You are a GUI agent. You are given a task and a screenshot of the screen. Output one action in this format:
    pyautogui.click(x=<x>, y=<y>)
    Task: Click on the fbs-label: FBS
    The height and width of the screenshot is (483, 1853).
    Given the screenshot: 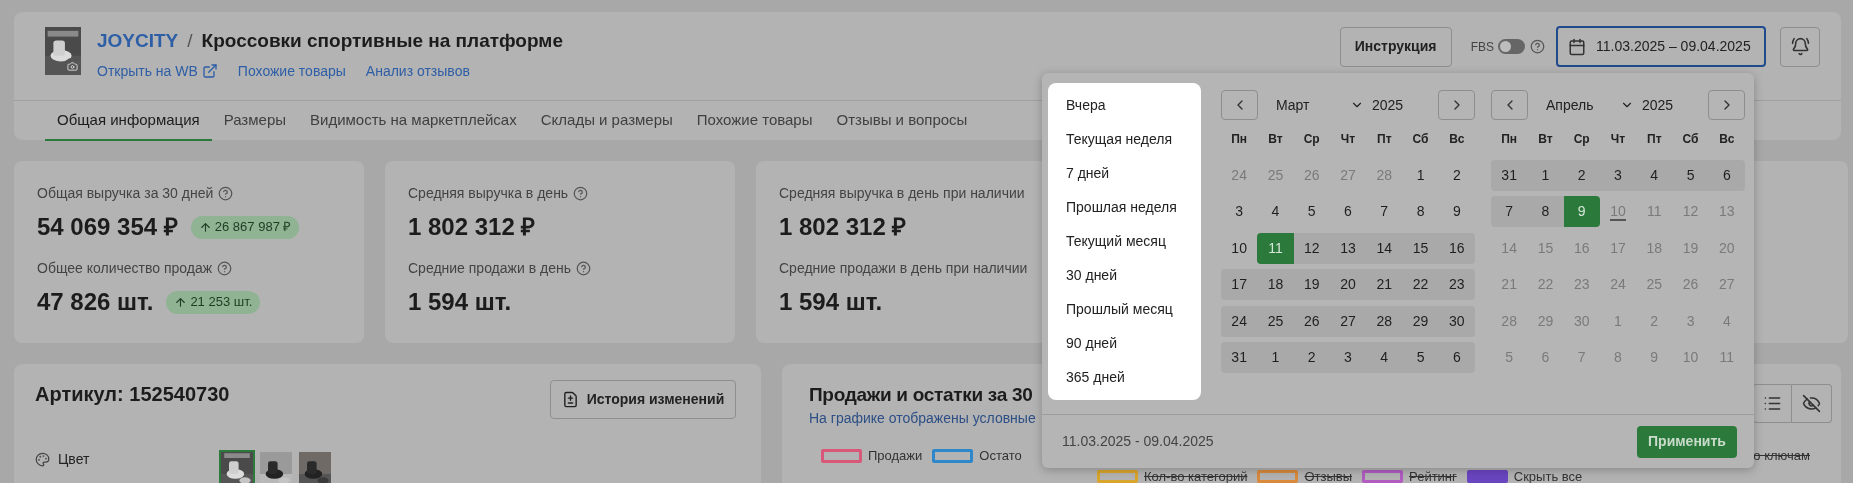 What is the action you would take?
    pyautogui.click(x=1482, y=47)
    